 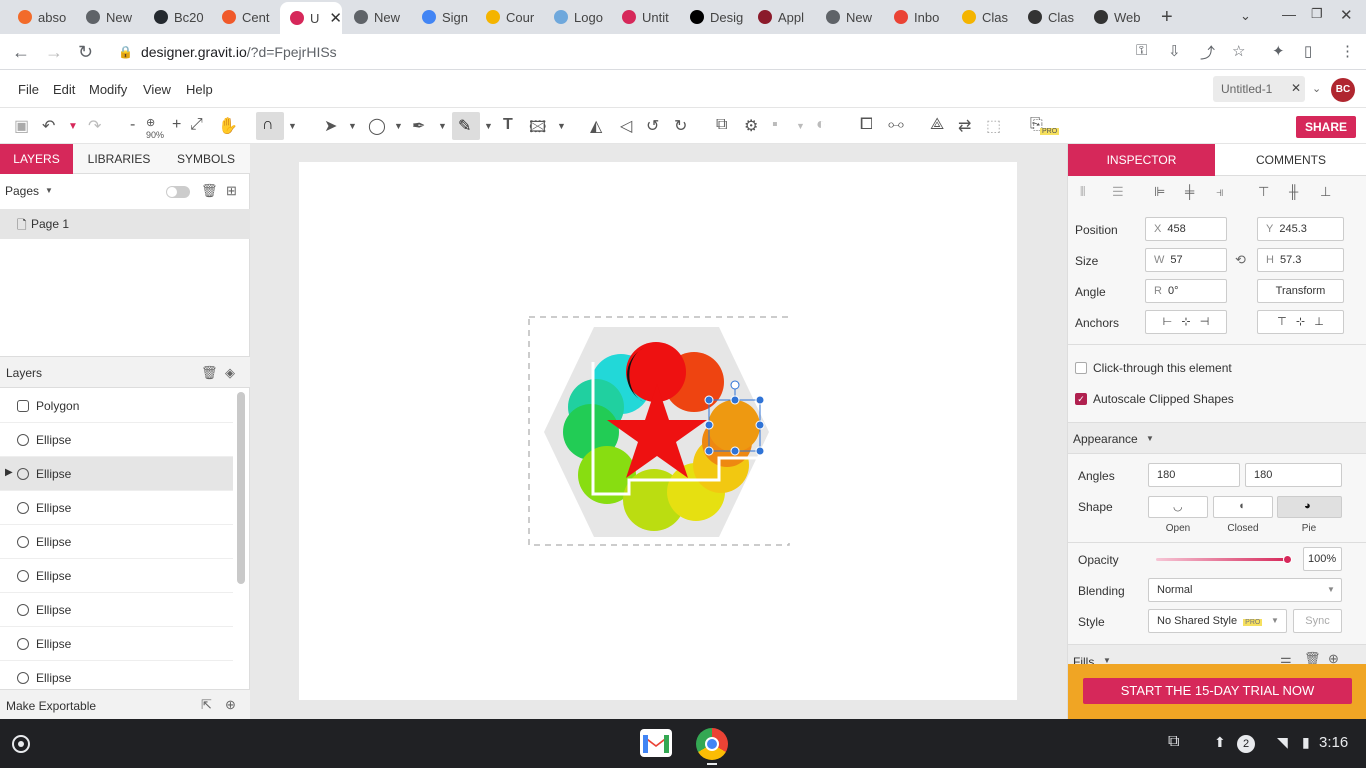 I want to click on handle-tr, so click(x=760, y=400).